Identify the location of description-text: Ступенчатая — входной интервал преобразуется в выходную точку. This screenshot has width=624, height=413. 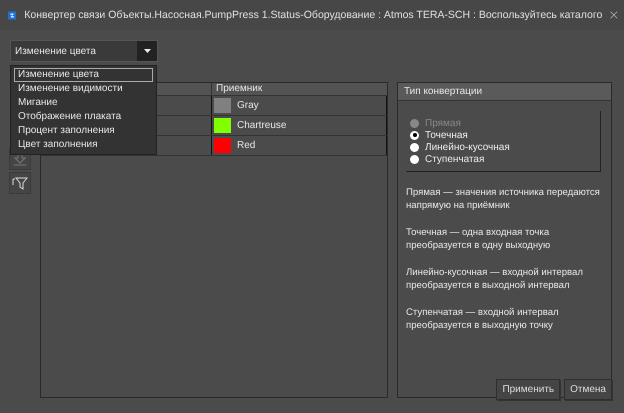
(483, 319).